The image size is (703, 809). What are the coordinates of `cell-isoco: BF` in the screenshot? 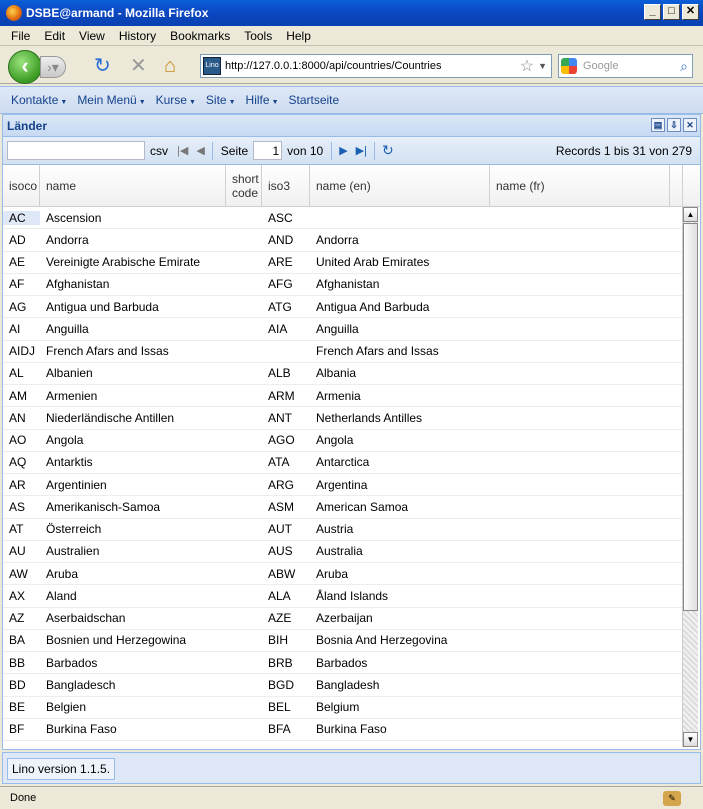 It's located at (21, 729).